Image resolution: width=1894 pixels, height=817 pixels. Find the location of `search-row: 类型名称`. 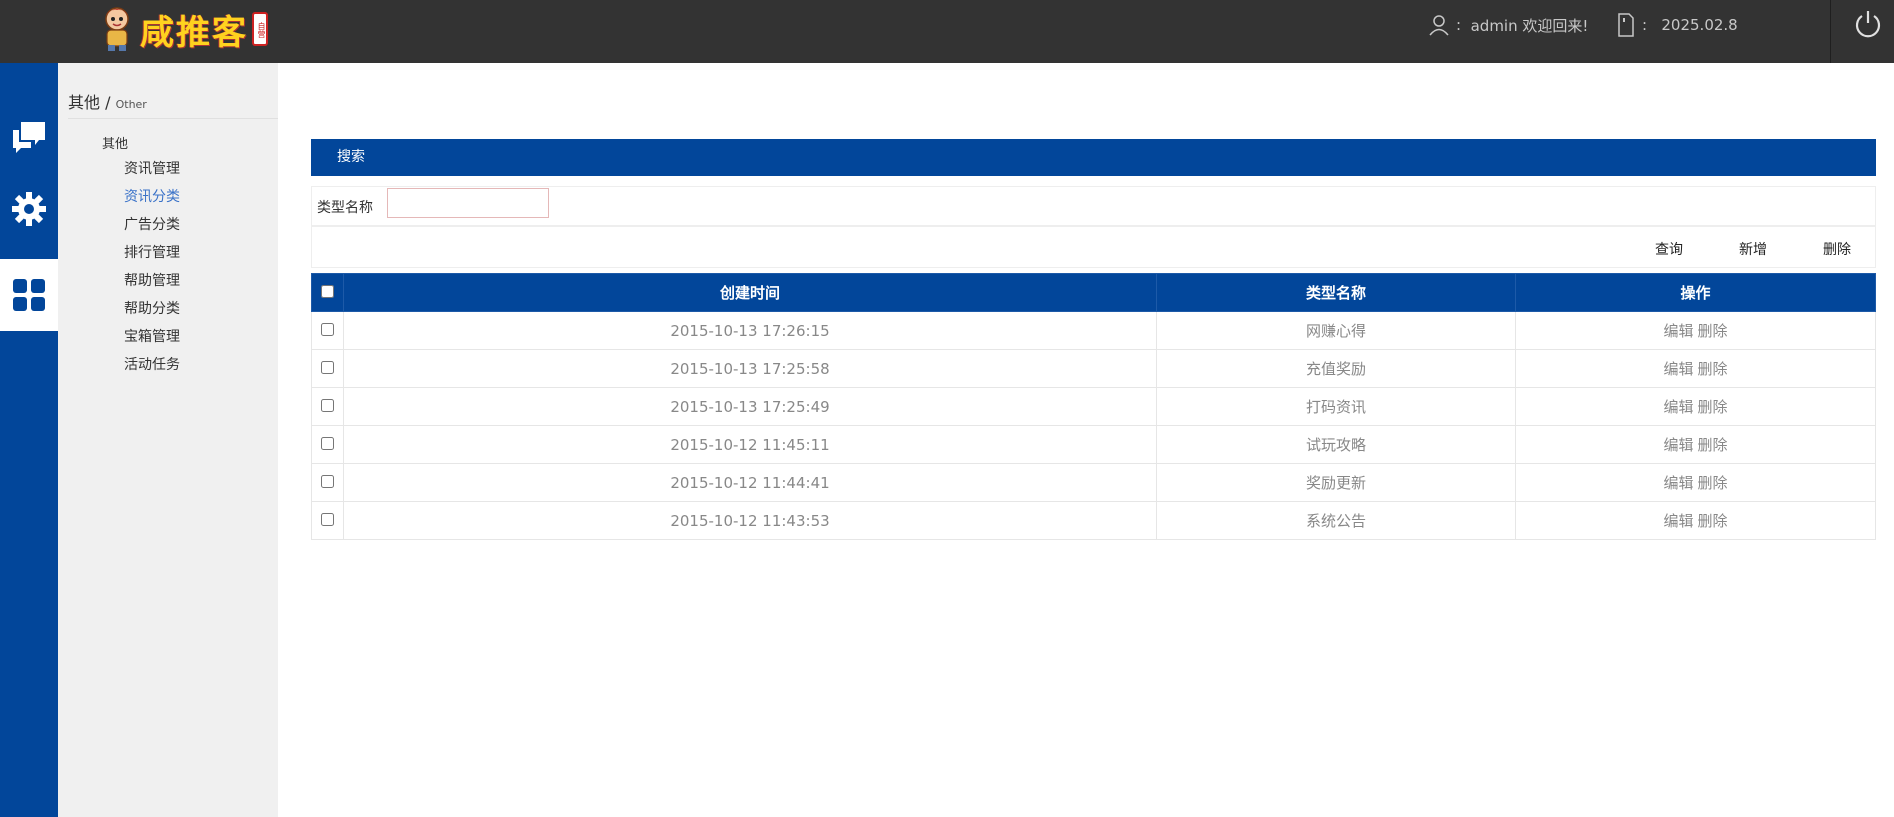

search-row: 类型名称 is located at coordinates (1093, 206).